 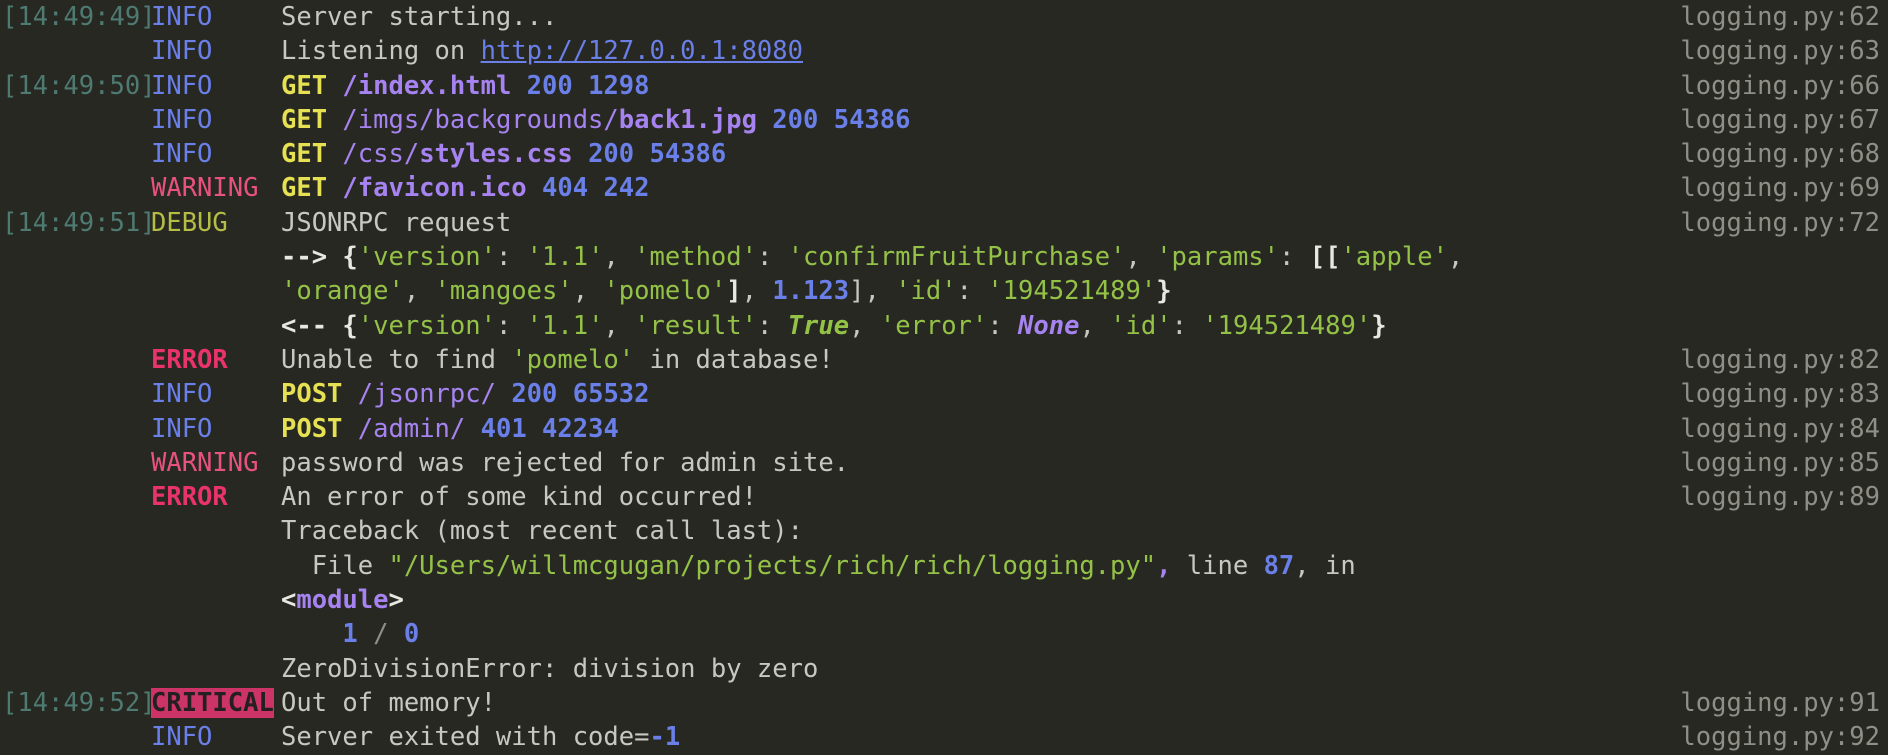 What do you see at coordinates (342, 291) in the screenshot?
I see `log-token: 'orange'` at bounding box center [342, 291].